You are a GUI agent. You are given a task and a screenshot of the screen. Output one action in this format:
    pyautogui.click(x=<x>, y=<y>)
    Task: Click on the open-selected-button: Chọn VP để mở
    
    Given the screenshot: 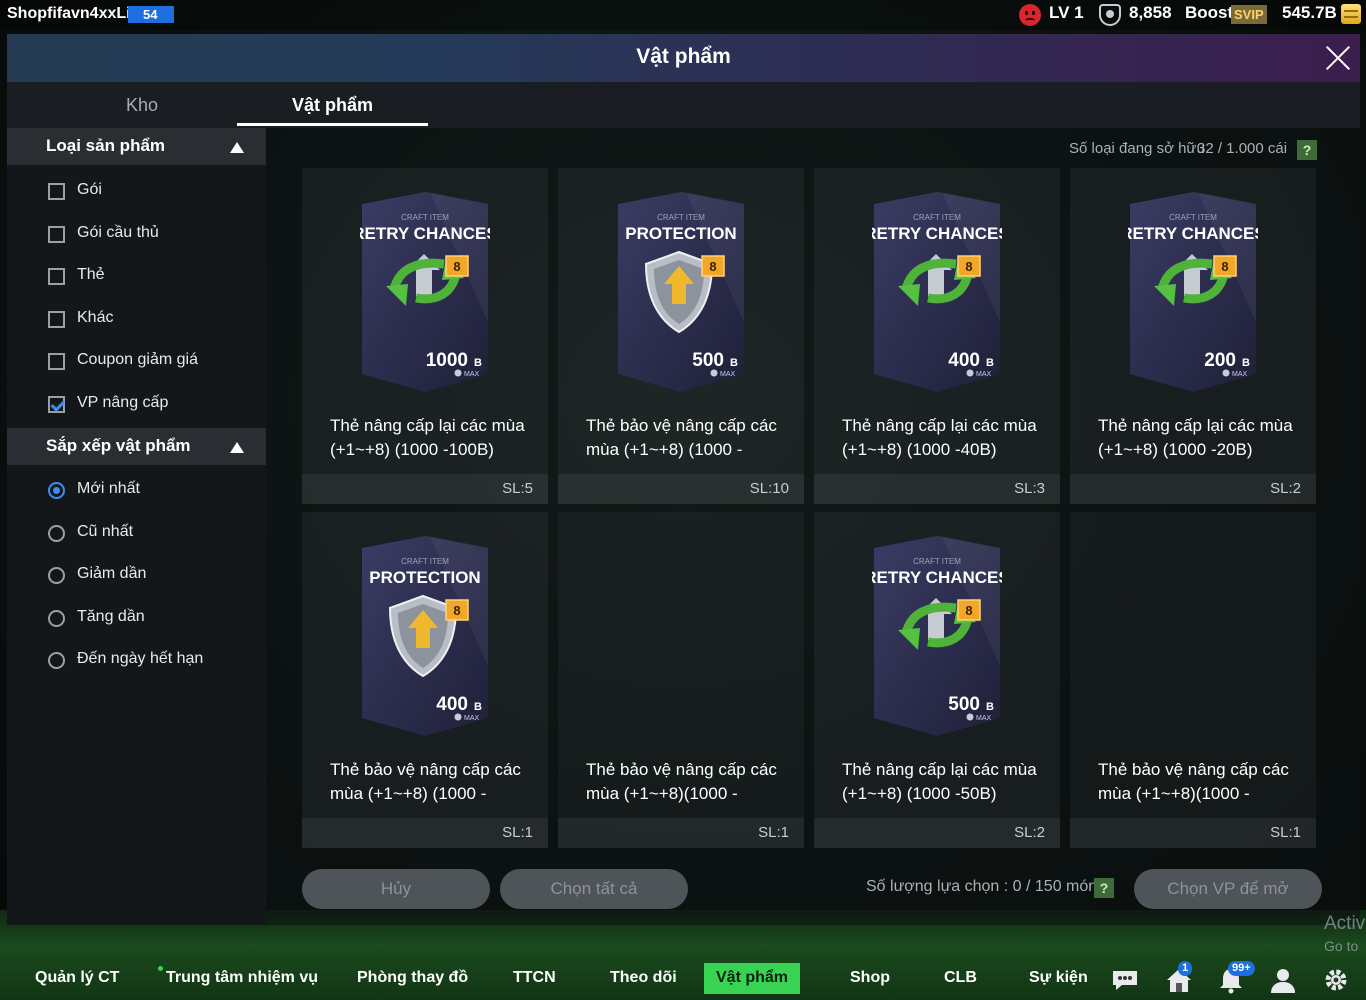 What is the action you would take?
    pyautogui.click(x=1228, y=889)
    